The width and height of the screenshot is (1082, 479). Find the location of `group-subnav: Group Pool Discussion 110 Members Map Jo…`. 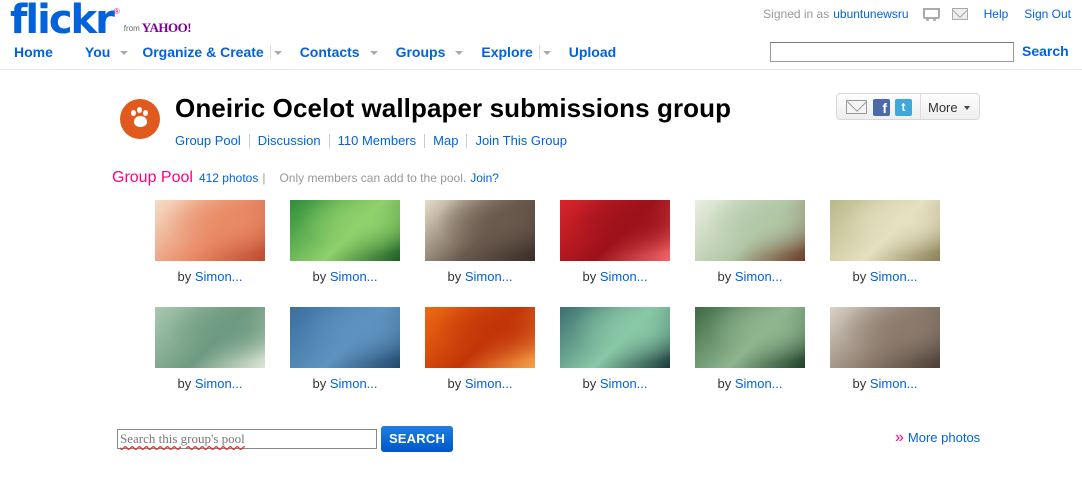

group-subnav: Group Pool Discussion 110 Members Map Jo… is located at coordinates (371, 140).